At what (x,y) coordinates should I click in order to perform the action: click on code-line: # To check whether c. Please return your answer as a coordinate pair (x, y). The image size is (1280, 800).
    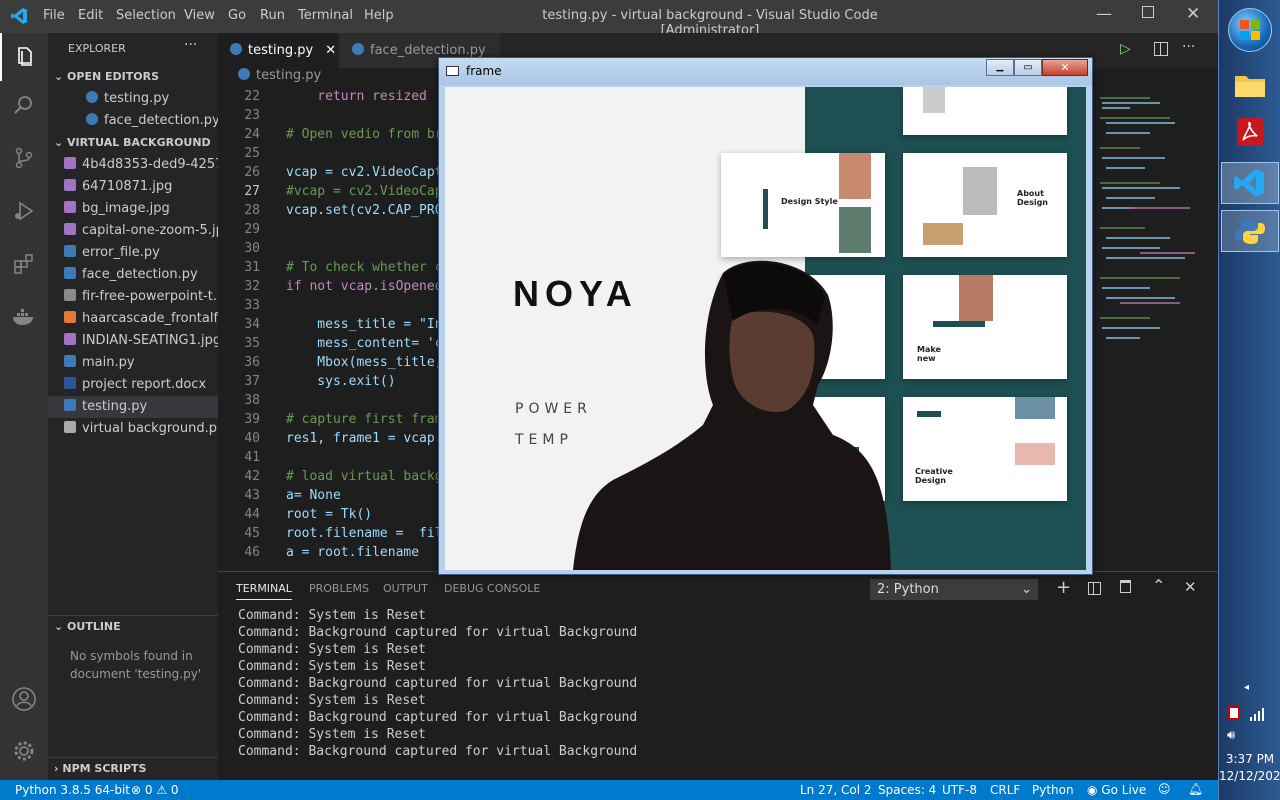
    Looking at the image, I should click on (364, 267).